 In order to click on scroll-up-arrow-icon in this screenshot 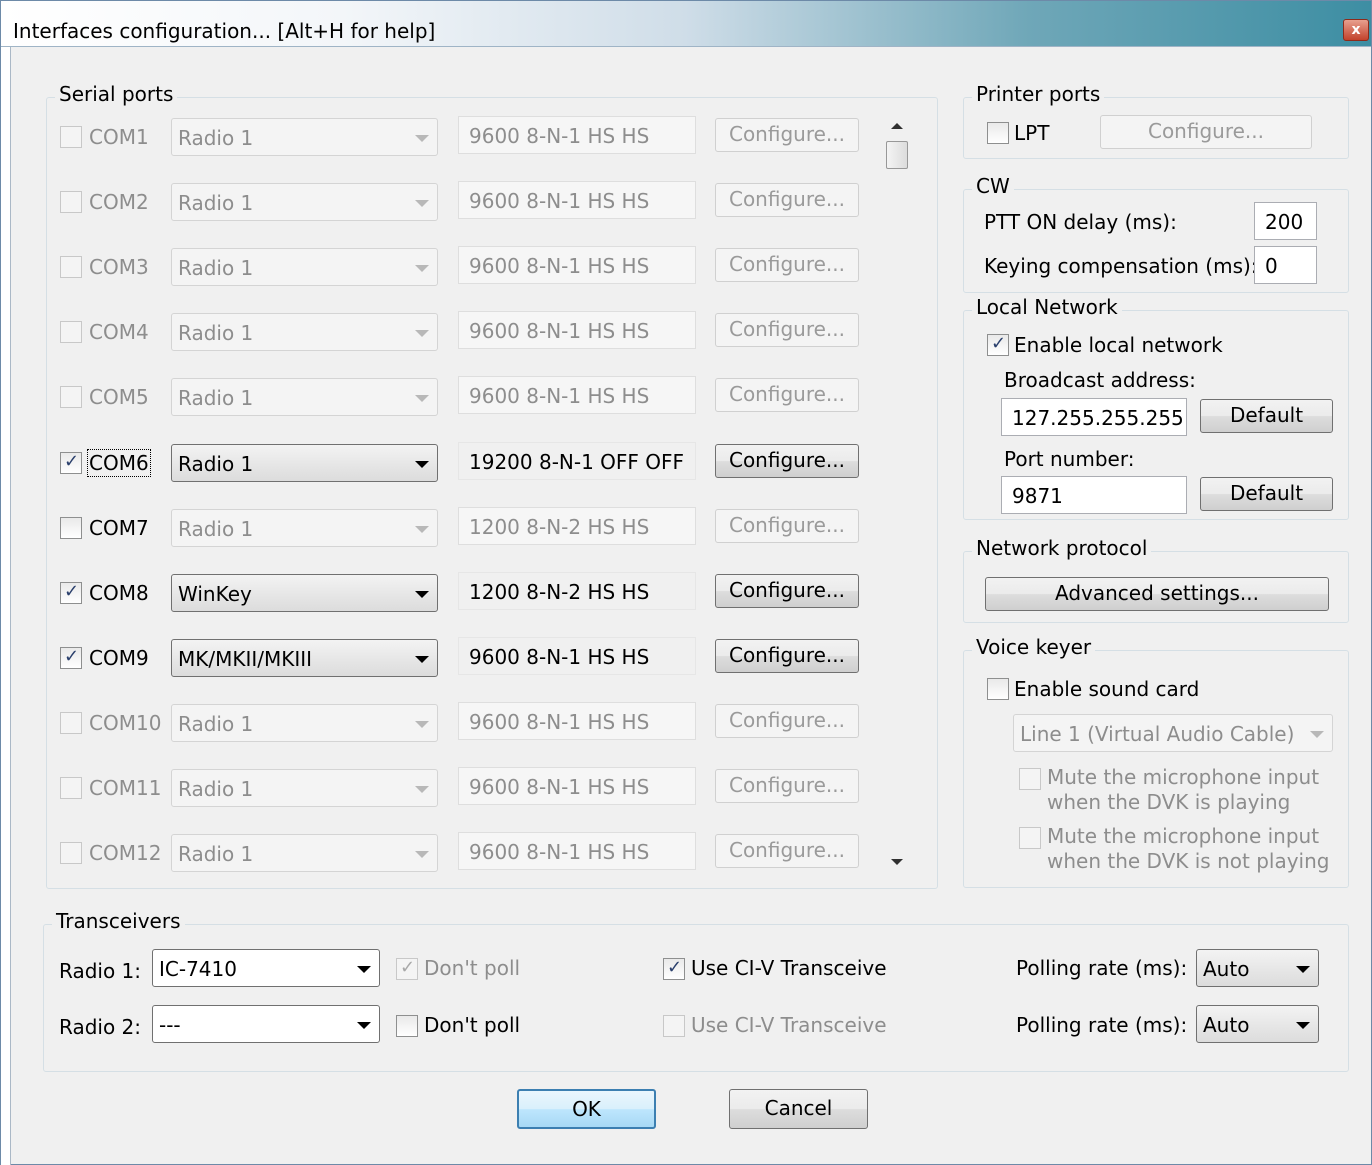, I will do `click(897, 126)`.